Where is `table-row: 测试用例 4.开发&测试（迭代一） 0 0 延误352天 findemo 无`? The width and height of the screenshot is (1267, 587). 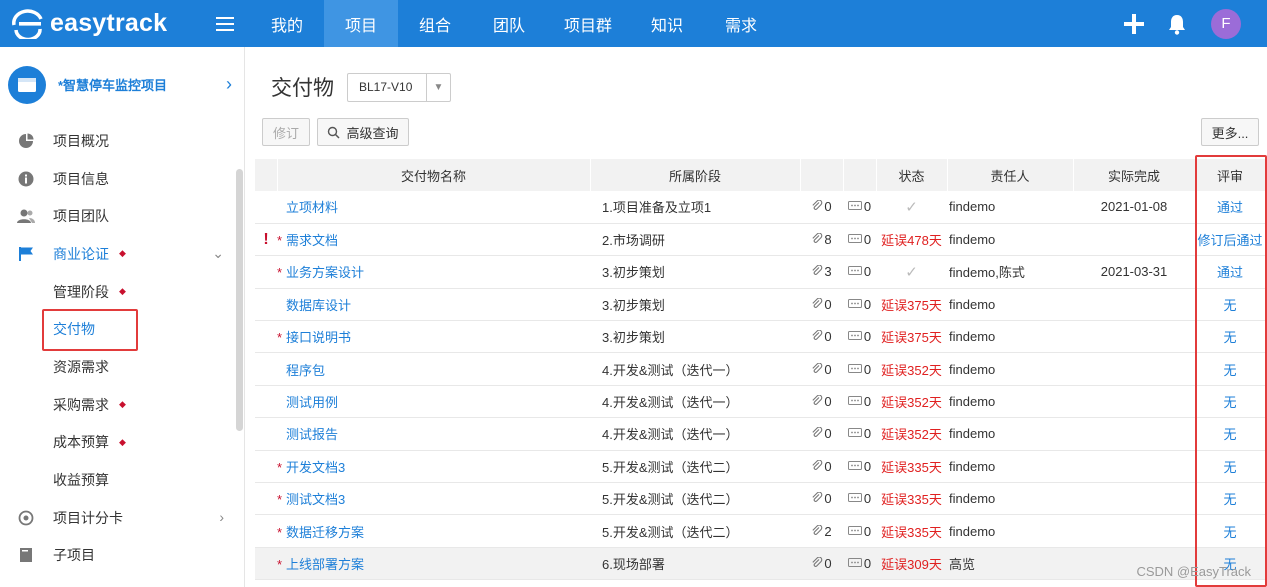 table-row: 测试用例 4.开发&测试（迭代一） 0 0 延误352天 findemo 无 is located at coordinates (760, 402).